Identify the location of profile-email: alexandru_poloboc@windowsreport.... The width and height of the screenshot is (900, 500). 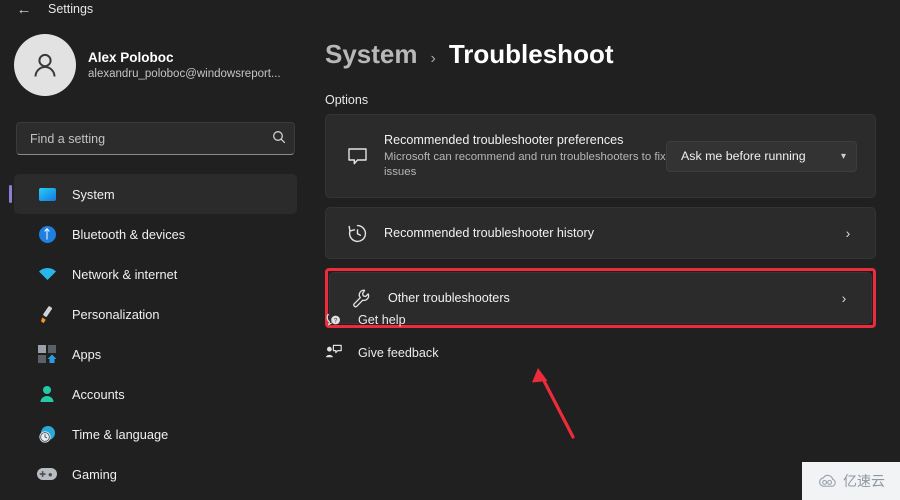
(184, 73).